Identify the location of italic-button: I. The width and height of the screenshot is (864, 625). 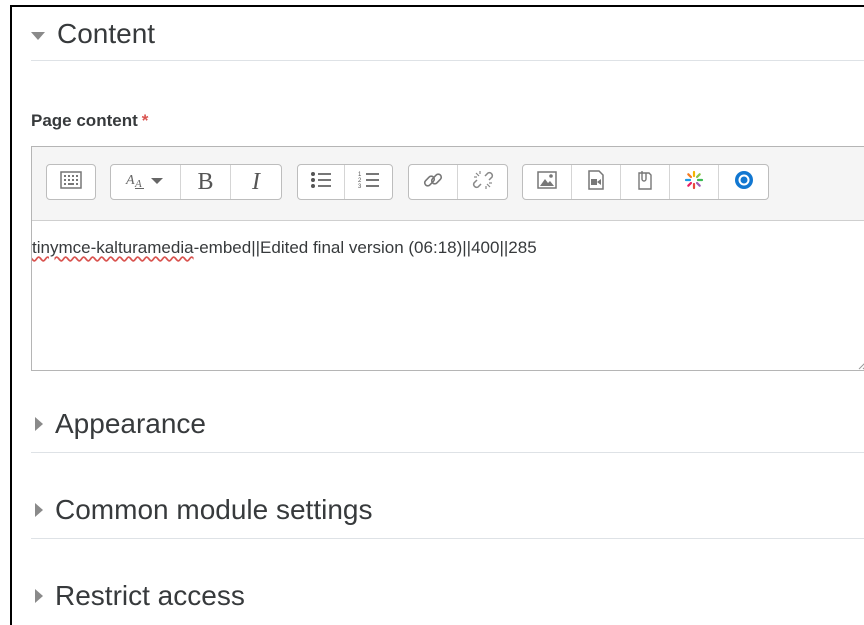
(256, 182).